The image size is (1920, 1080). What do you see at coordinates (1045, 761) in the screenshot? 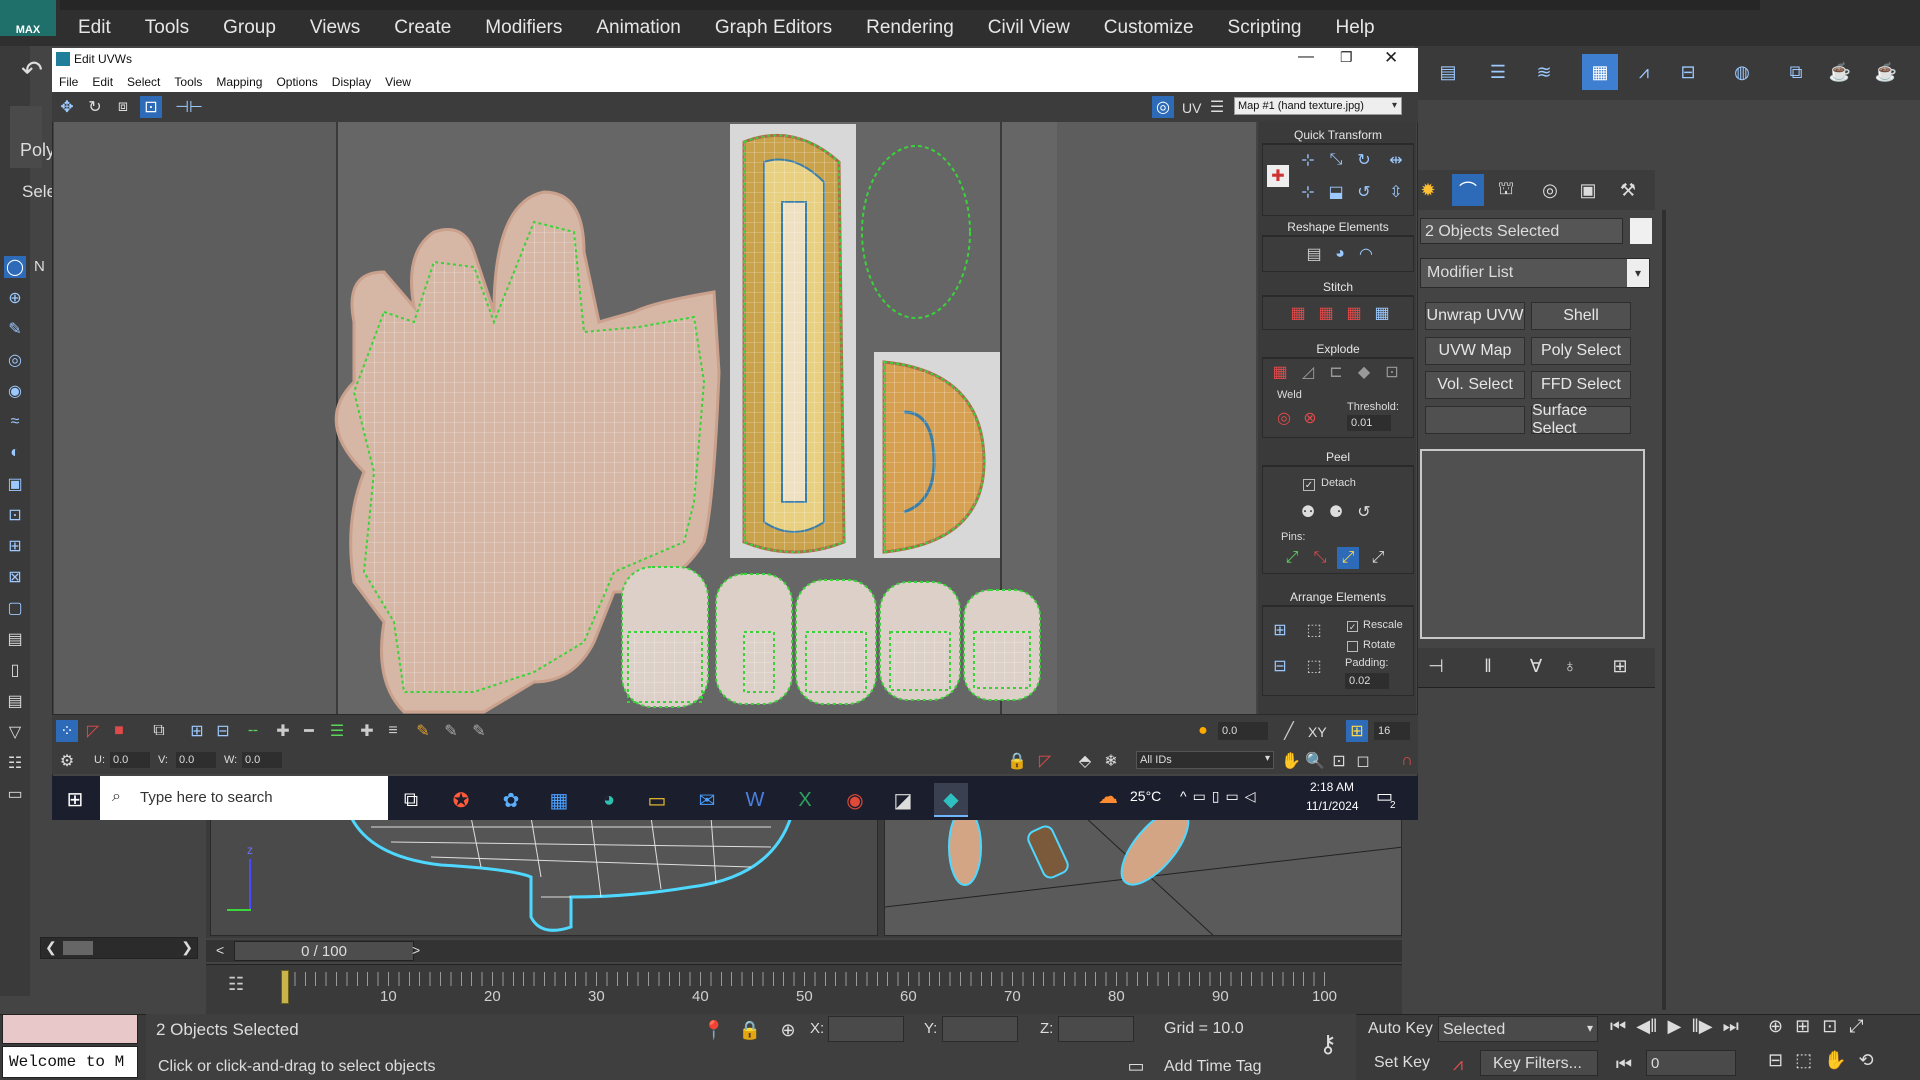
I see `filter-selected-icon: ◸` at bounding box center [1045, 761].